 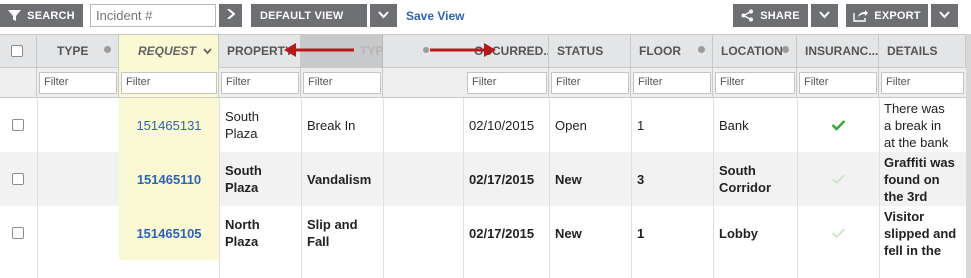 What do you see at coordinates (914, 108) in the screenshot?
I see `details-line: There was` at bounding box center [914, 108].